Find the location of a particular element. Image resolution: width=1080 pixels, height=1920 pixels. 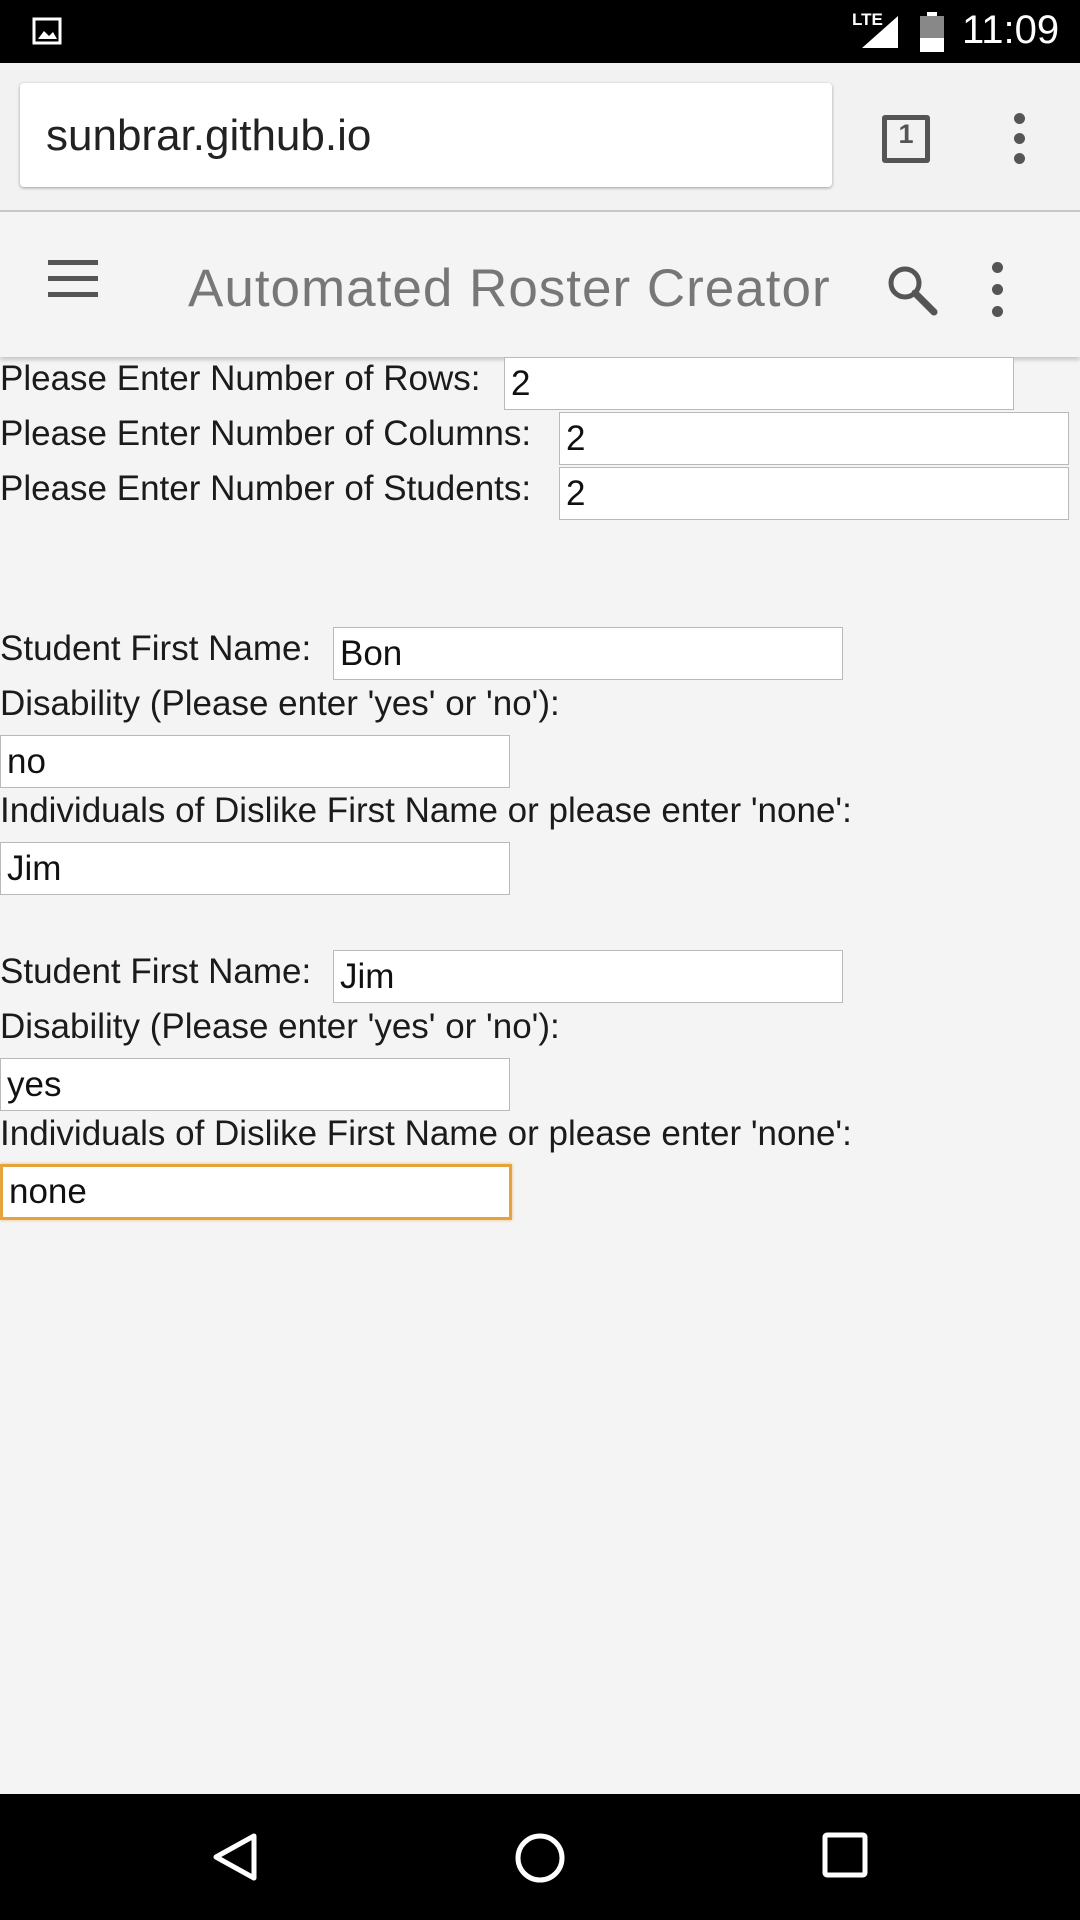

tab-switcher-button: 1 is located at coordinates (904, 137).